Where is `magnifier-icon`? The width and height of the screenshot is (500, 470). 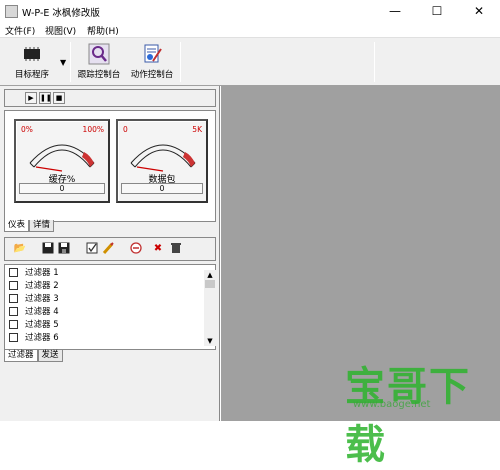
magnifier-icon is located at coordinates (99, 54).